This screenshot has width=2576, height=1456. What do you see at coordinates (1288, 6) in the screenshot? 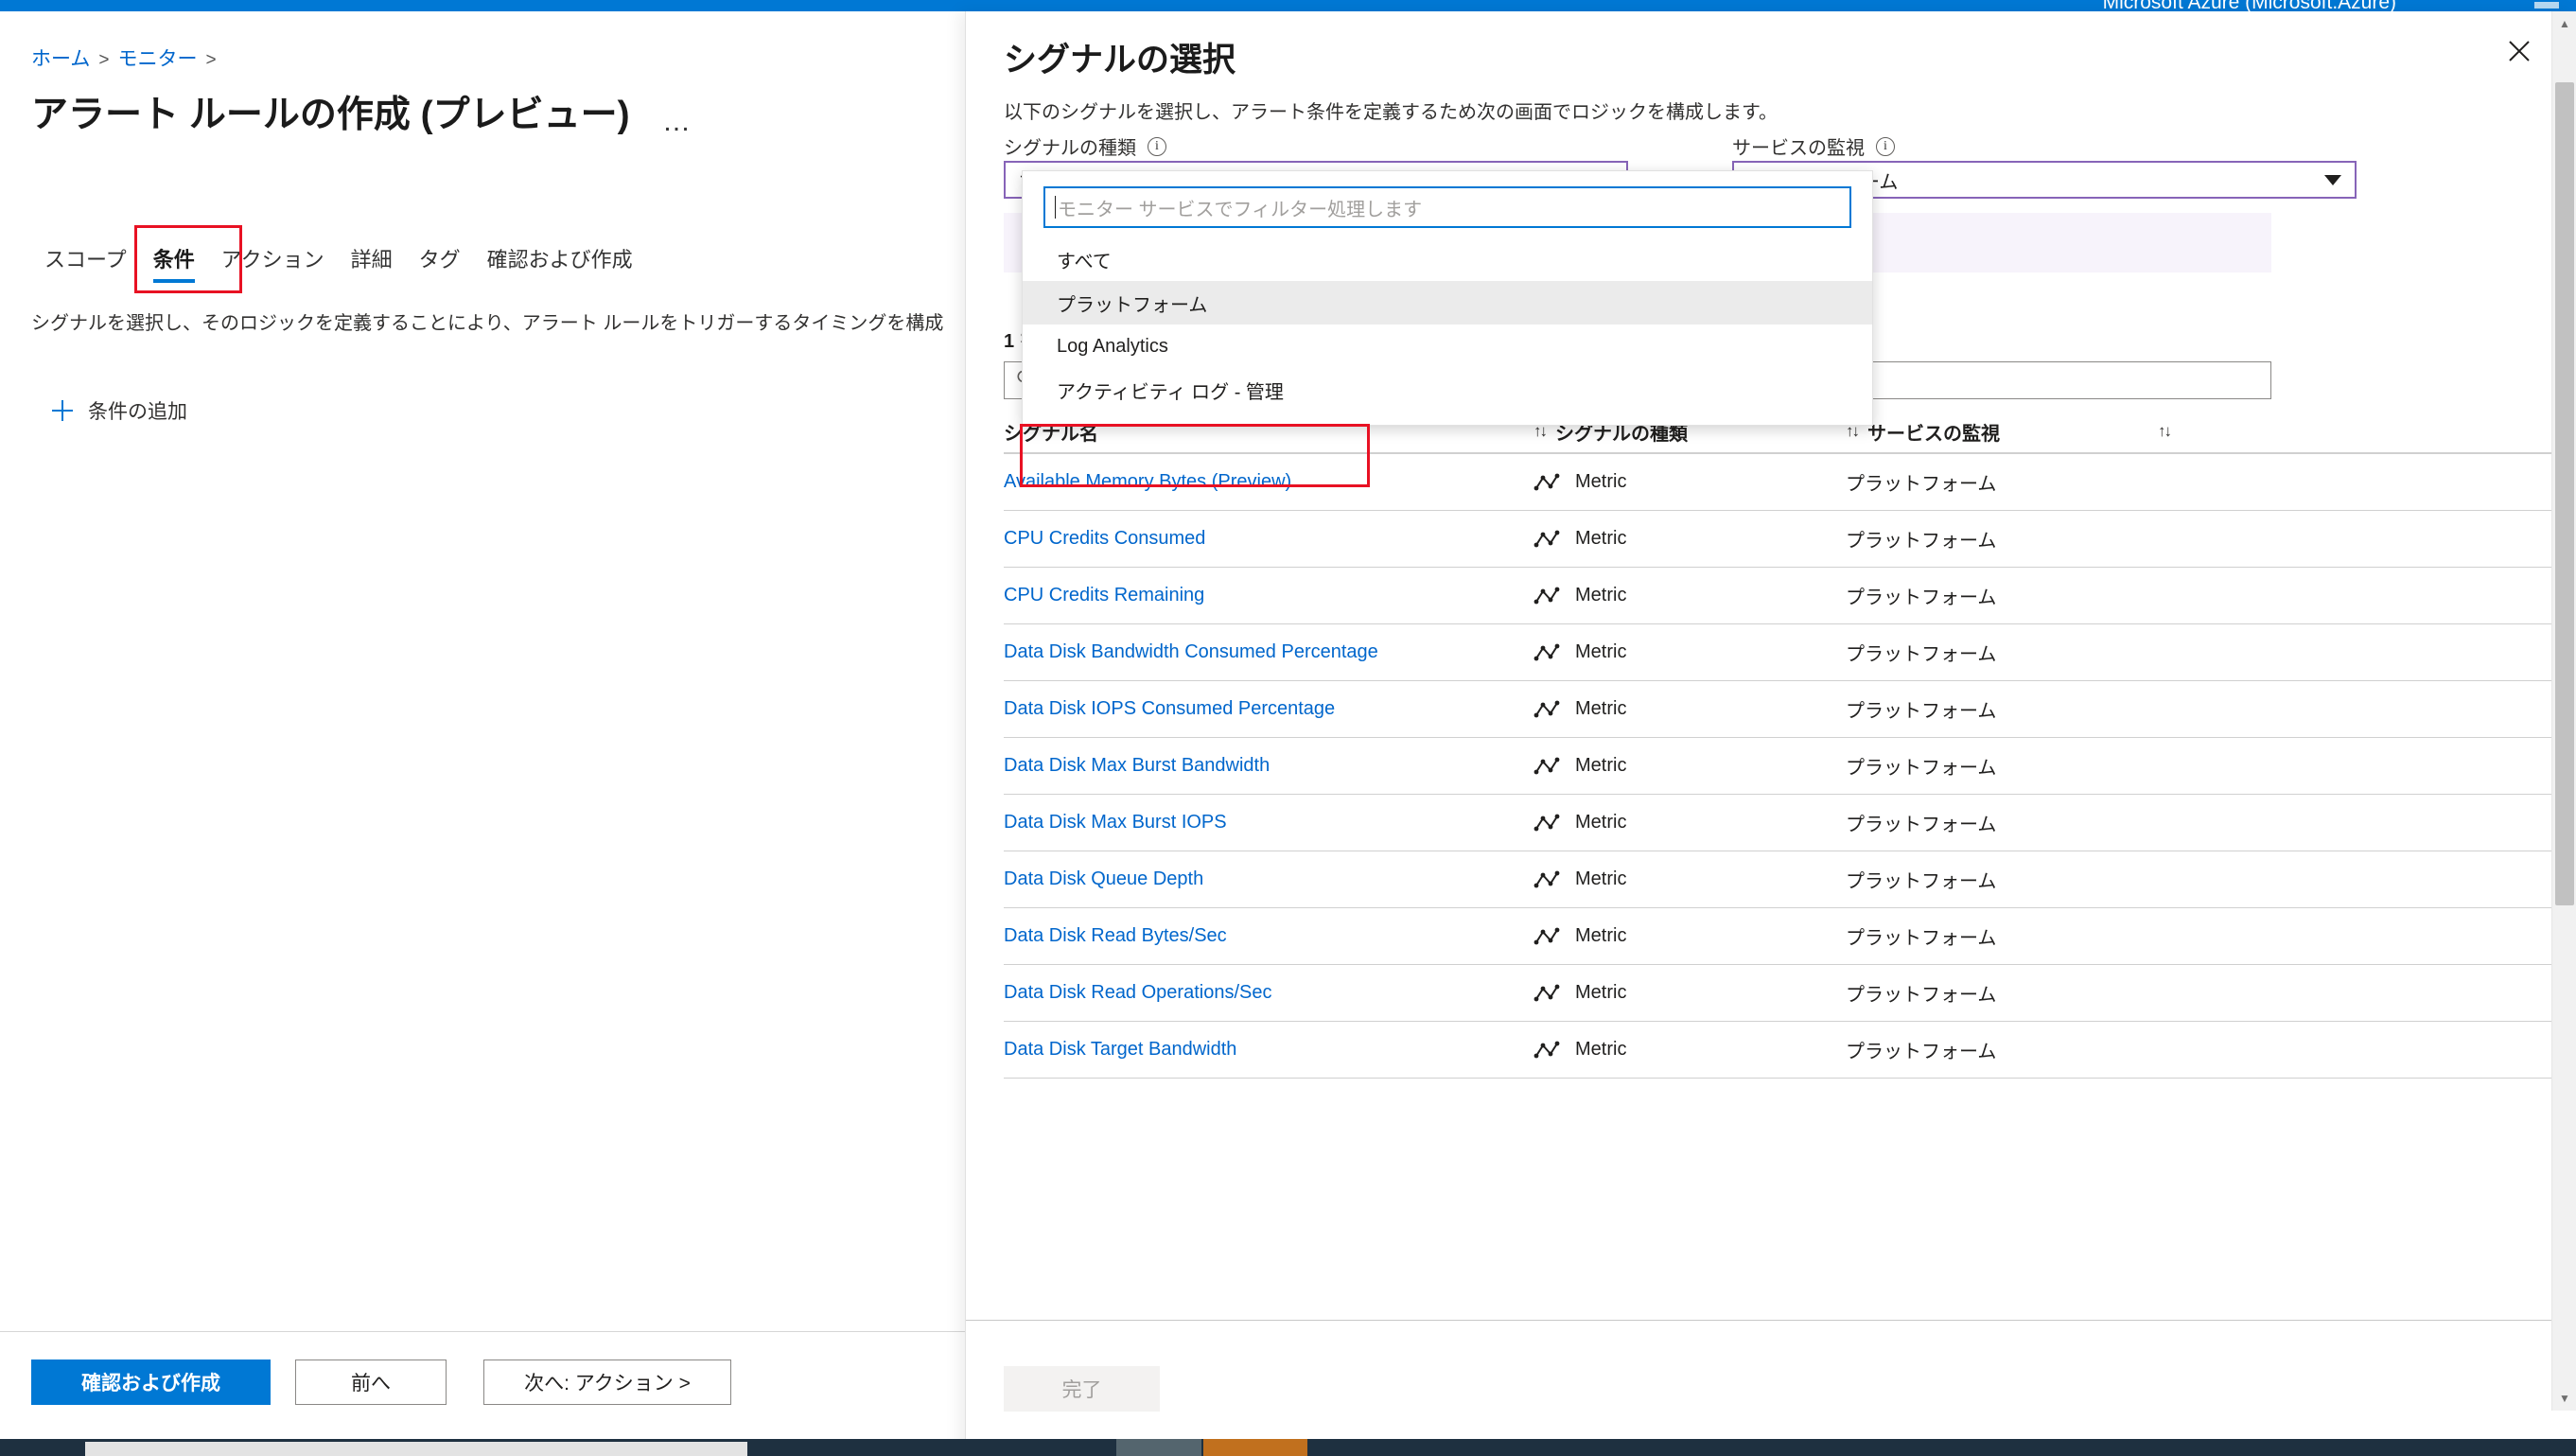
I see `azure-top-bar: Microsoft Azure (Microsoft.Azure)` at bounding box center [1288, 6].